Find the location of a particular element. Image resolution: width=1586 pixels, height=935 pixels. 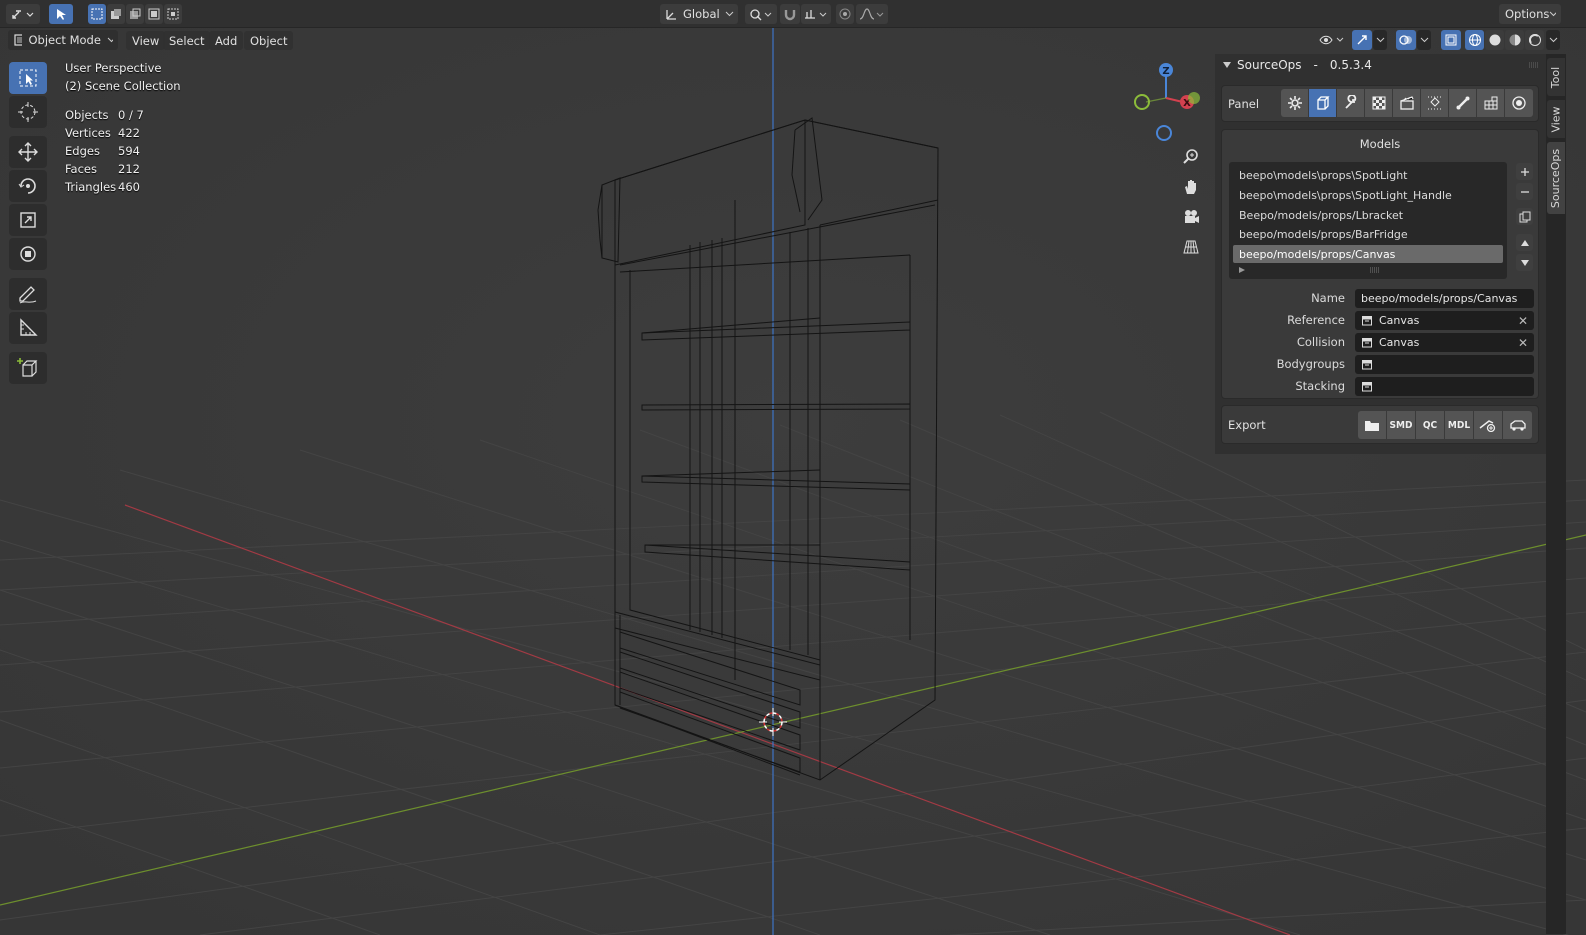

select-mode-extend-button is located at coordinates (116, 14).